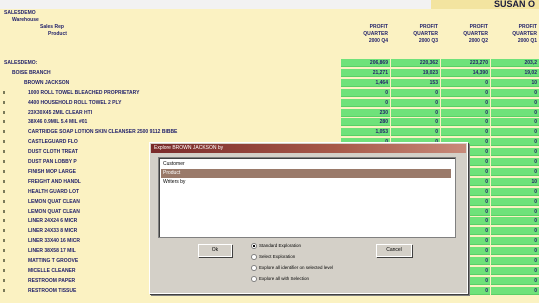 The width and height of the screenshot is (539, 303). Describe the element at coordinates (394, 250) in the screenshot. I see `cancel-button: Cancel` at that location.